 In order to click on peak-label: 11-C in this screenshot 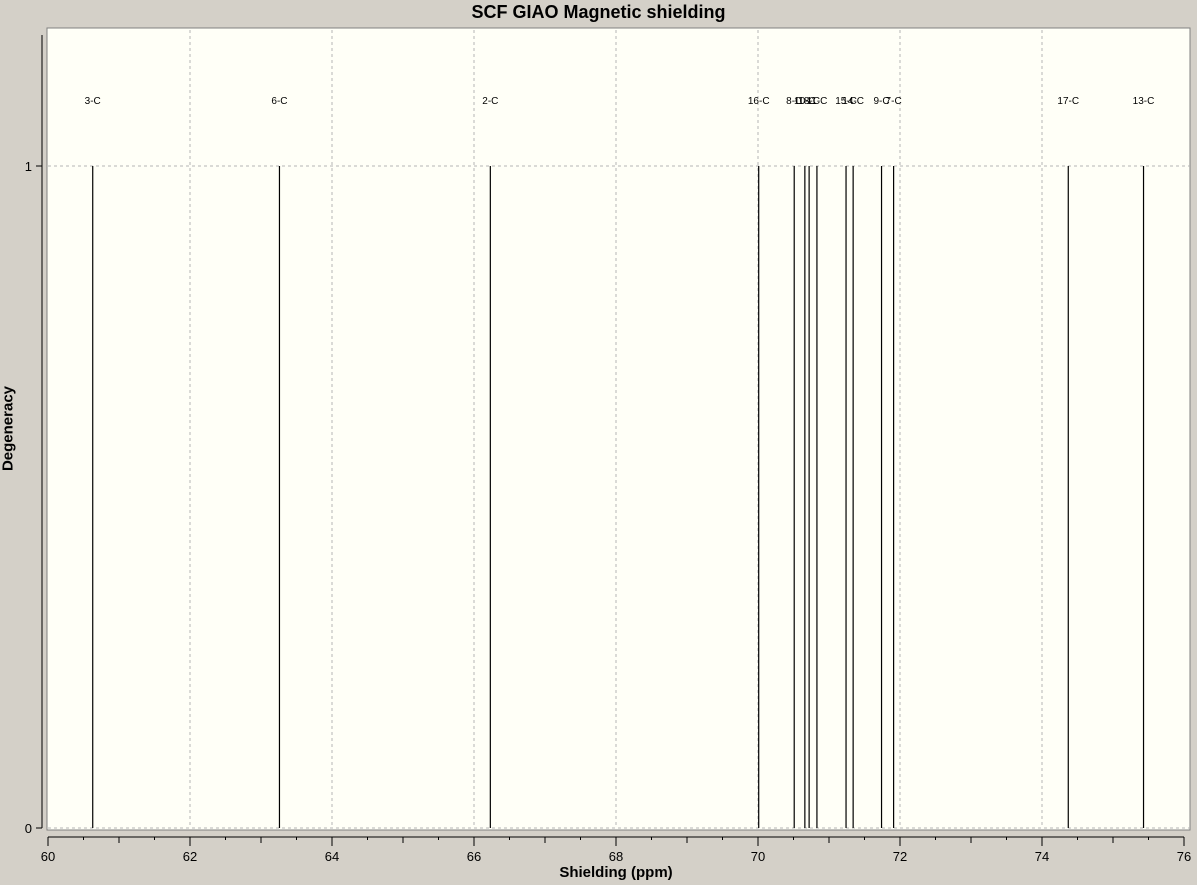, I will do `click(816, 101)`.